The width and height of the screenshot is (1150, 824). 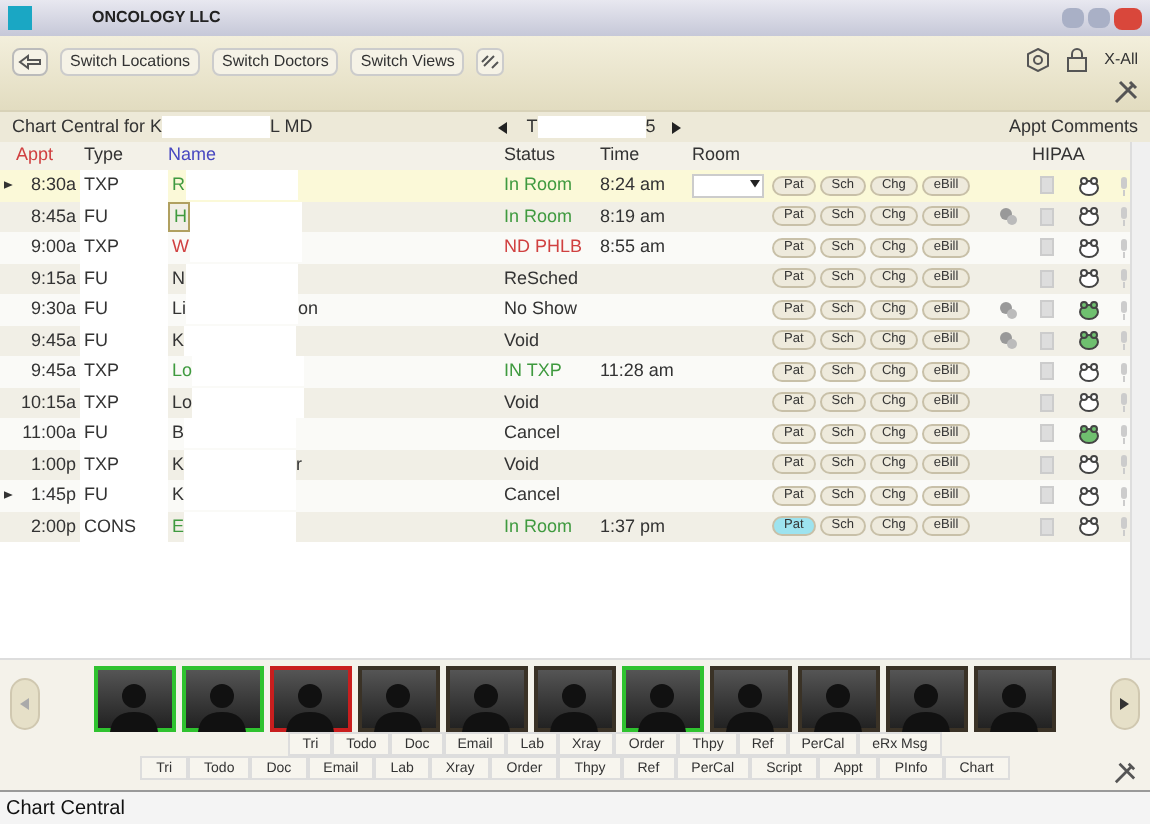 What do you see at coordinates (299, 464) in the screenshot?
I see `patient-name-end: r` at bounding box center [299, 464].